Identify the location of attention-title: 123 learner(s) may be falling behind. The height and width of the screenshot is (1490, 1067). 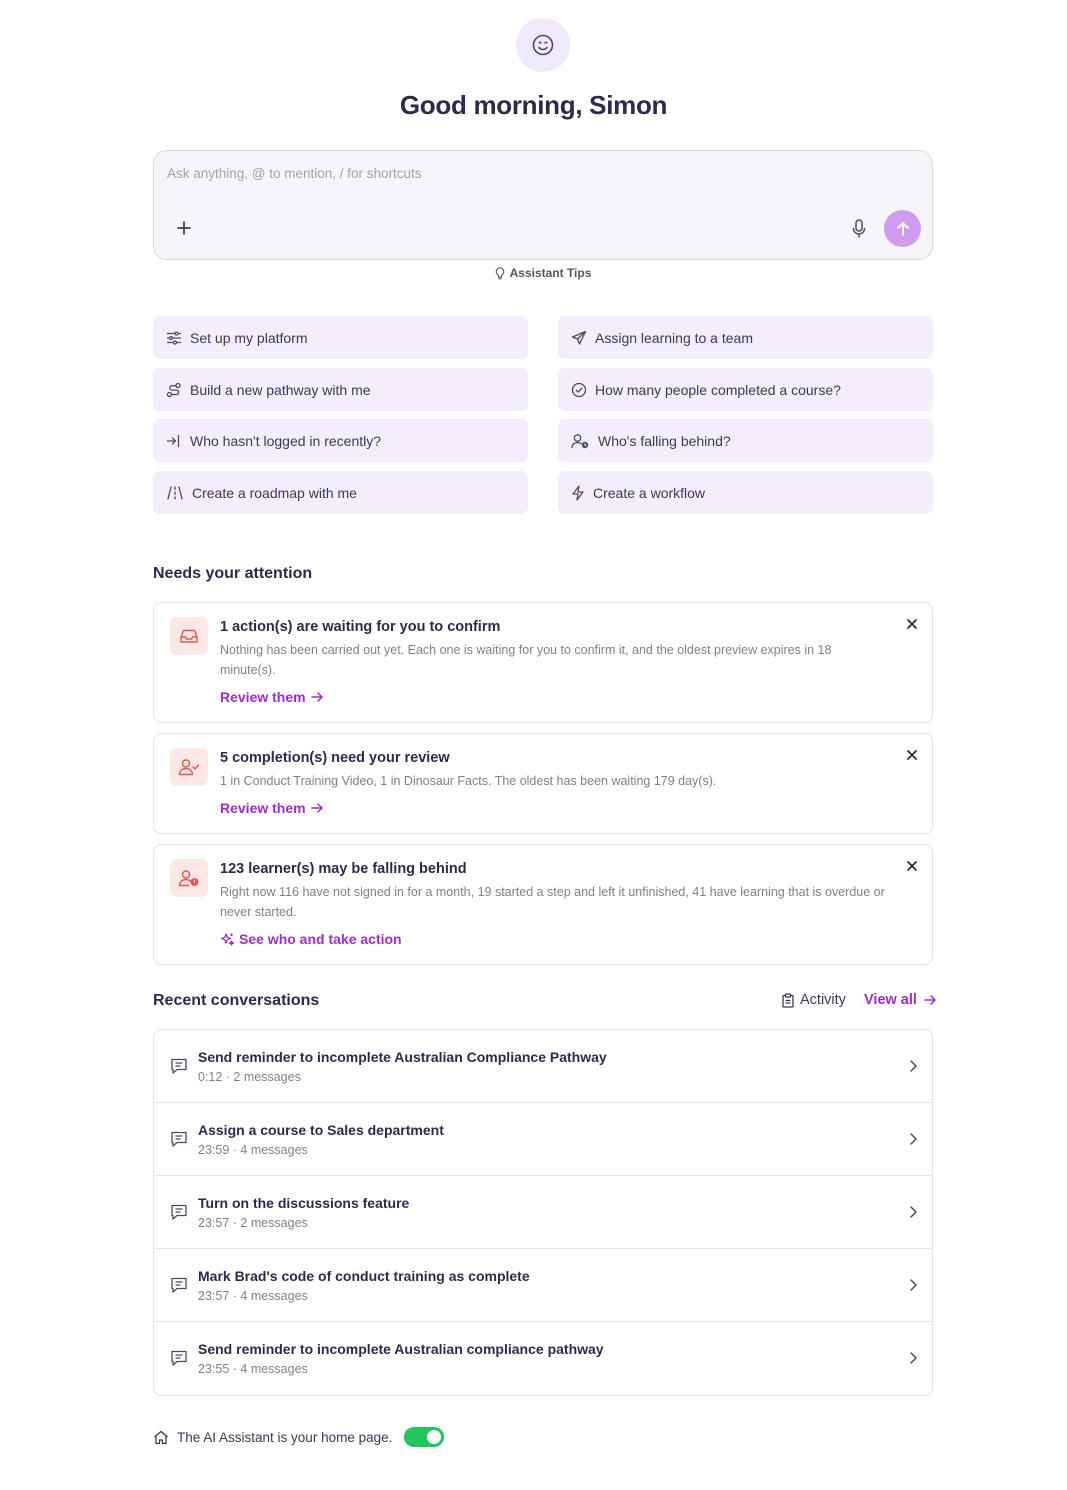
(343, 869).